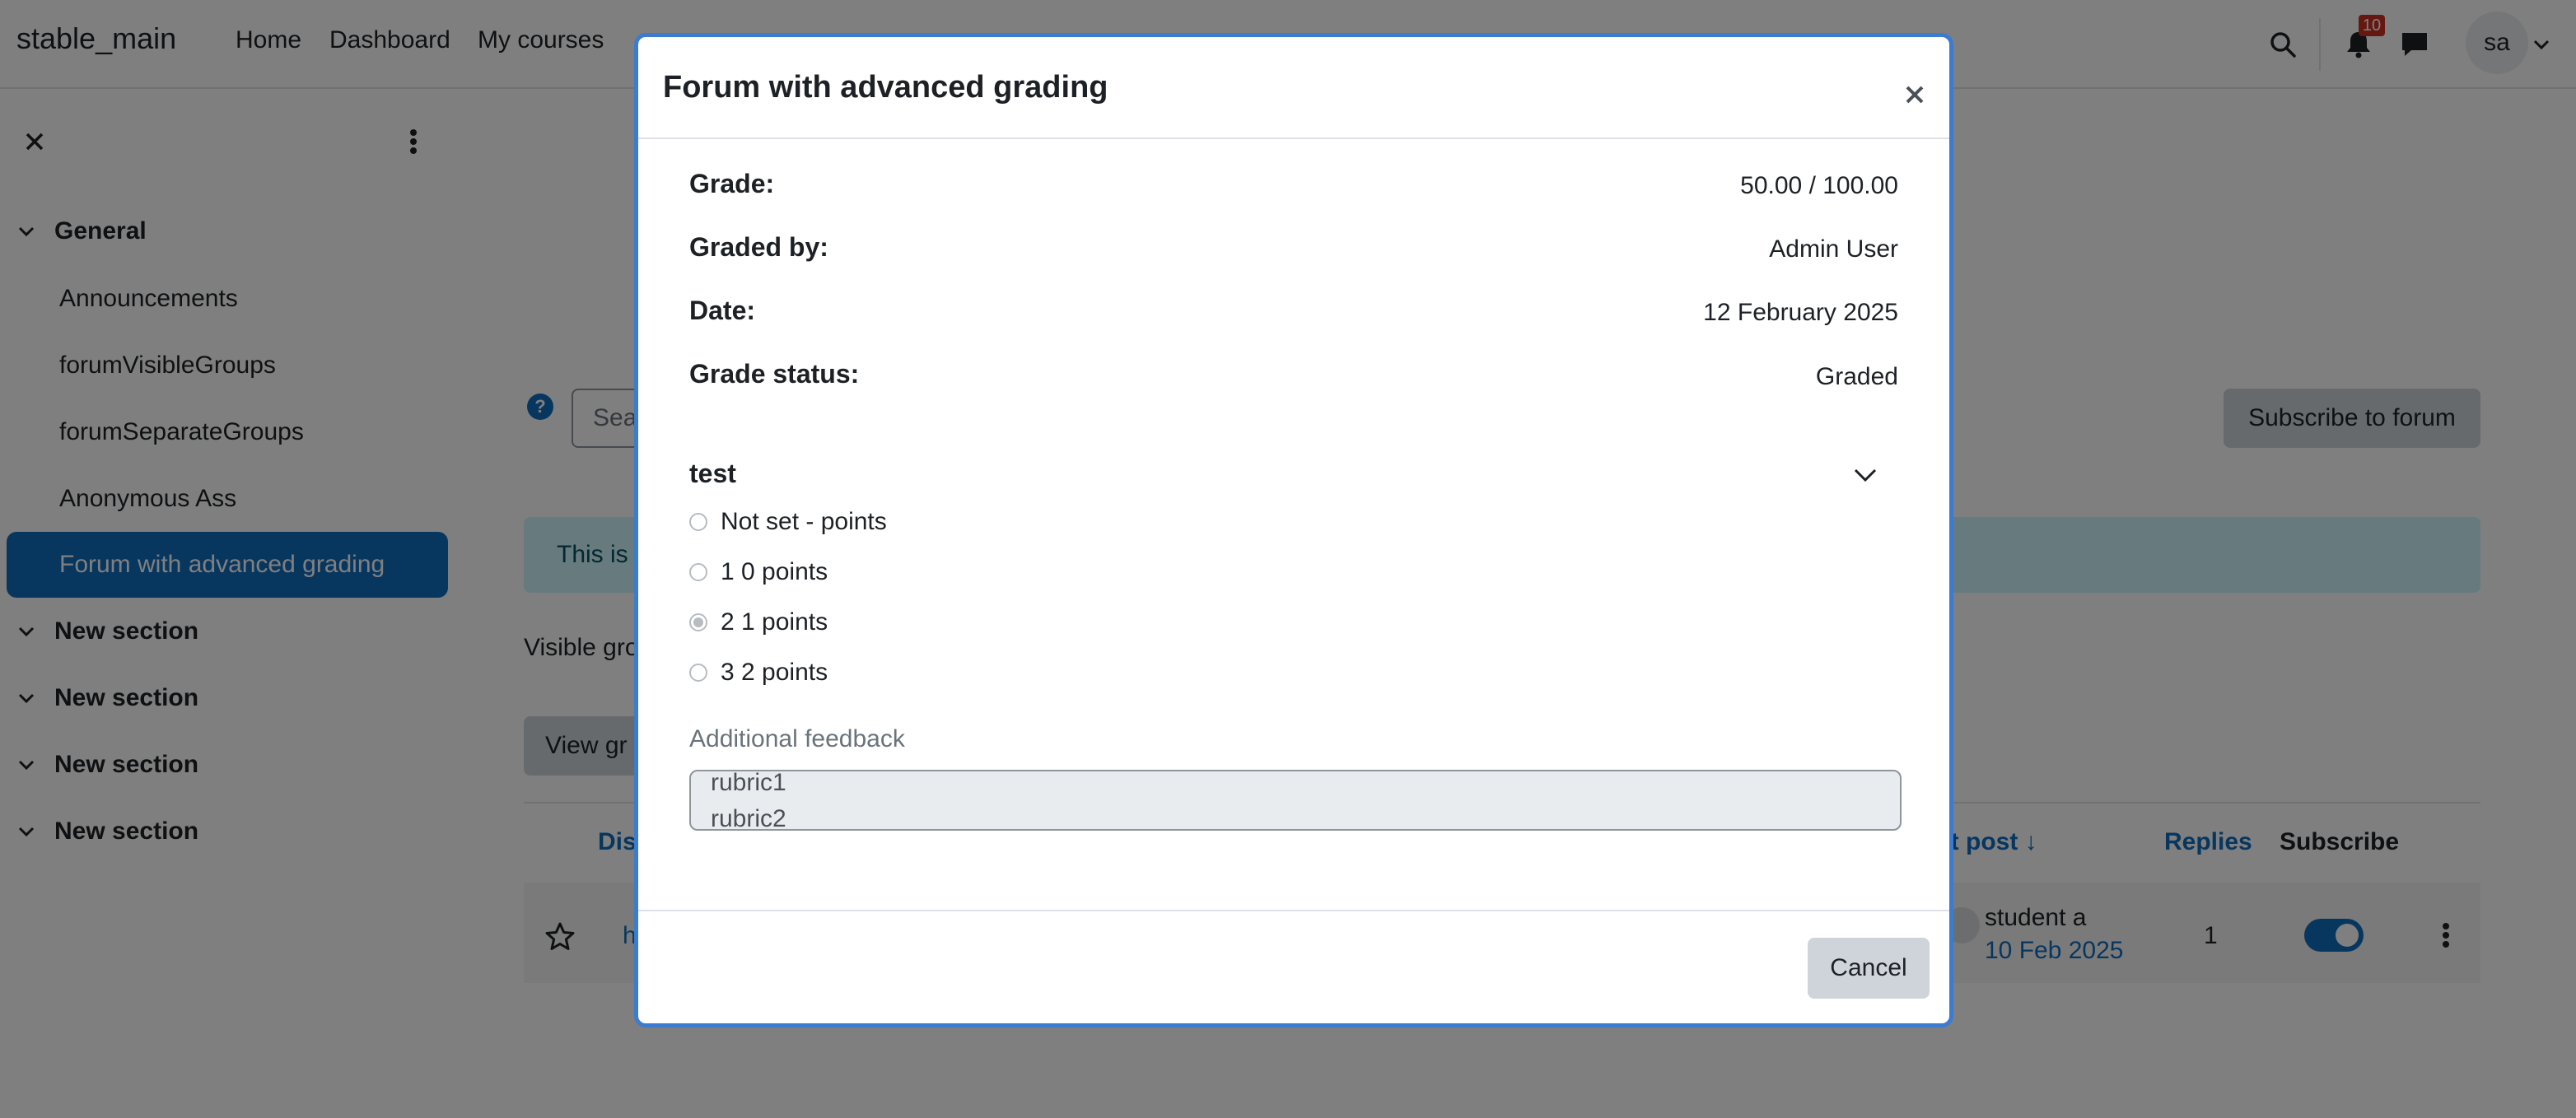 Image resolution: width=2576 pixels, height=1118 pixels. Describe the element at coordinates (774, 622) in the screenshot. I see `level-label: 2 1 points` at that location.